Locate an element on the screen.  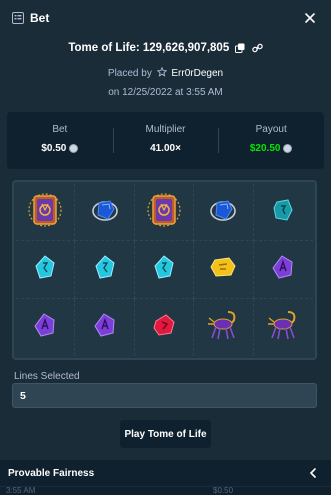
lines-selected-field: 5 is located at coordinates (164, 395).